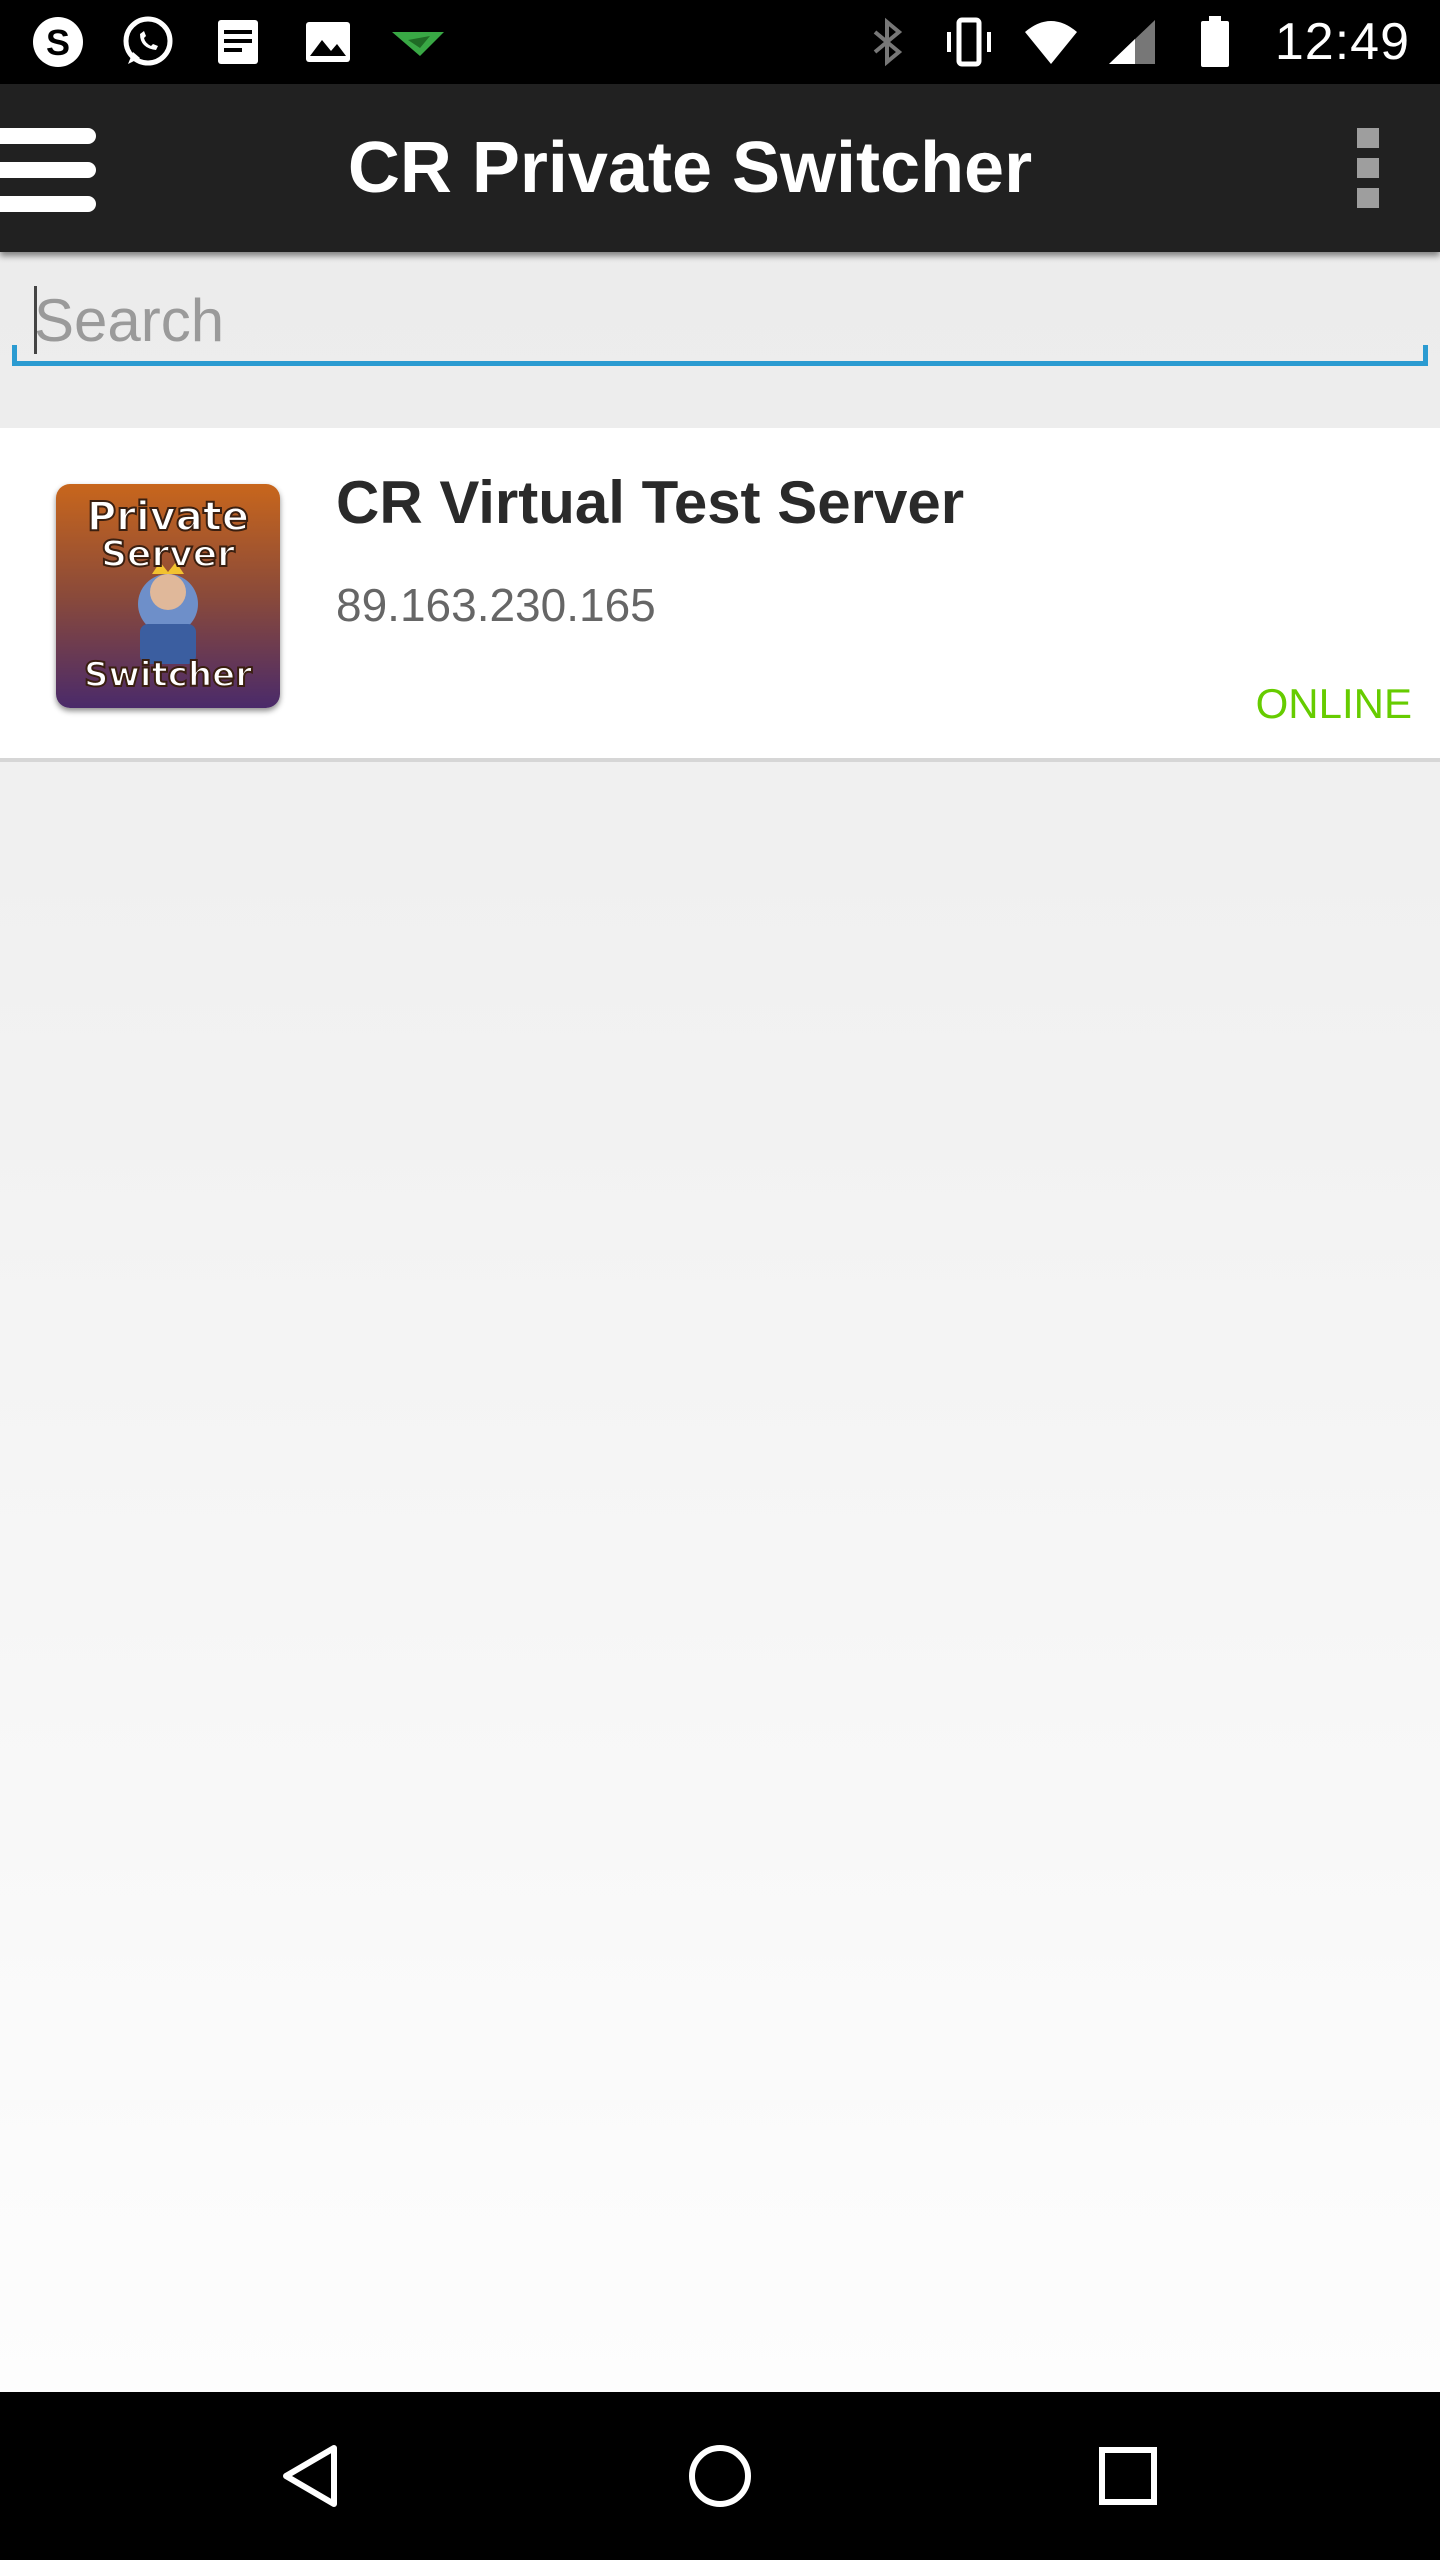 This screenshot has width=1440, height=2560. I want to click on icon-text-line: Server, so click(168, 554).